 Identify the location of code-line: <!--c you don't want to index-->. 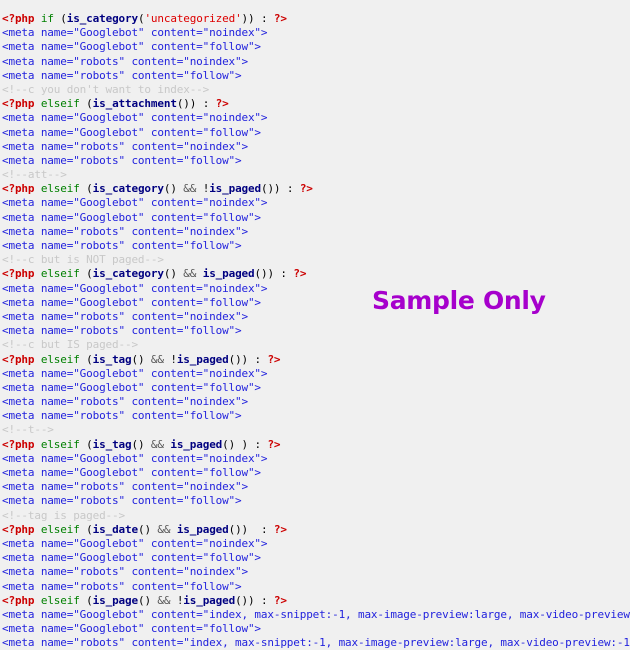
(106, 89).